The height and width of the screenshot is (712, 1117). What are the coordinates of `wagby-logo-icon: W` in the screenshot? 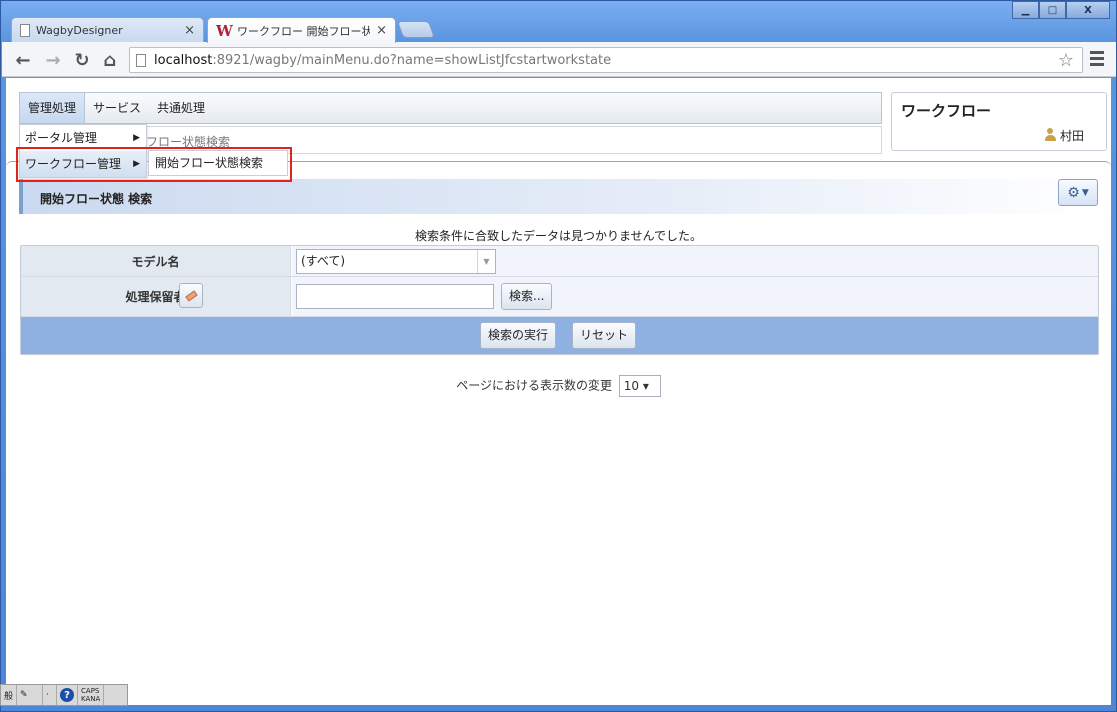 It's located at (224, 30).